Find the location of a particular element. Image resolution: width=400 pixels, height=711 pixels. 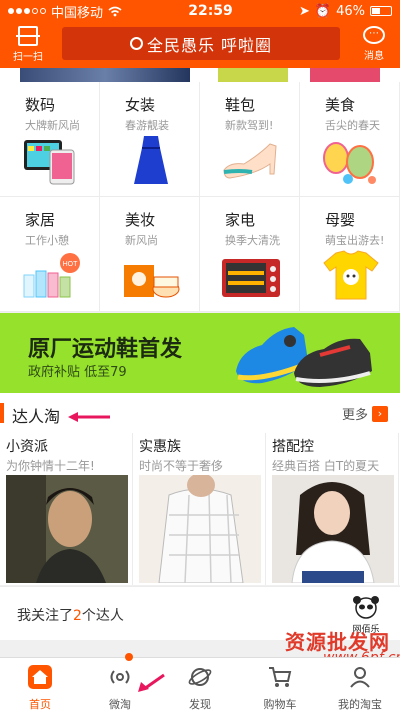

category-digital: 数码 大牌新风尚 is located at coordinates (50, 139).